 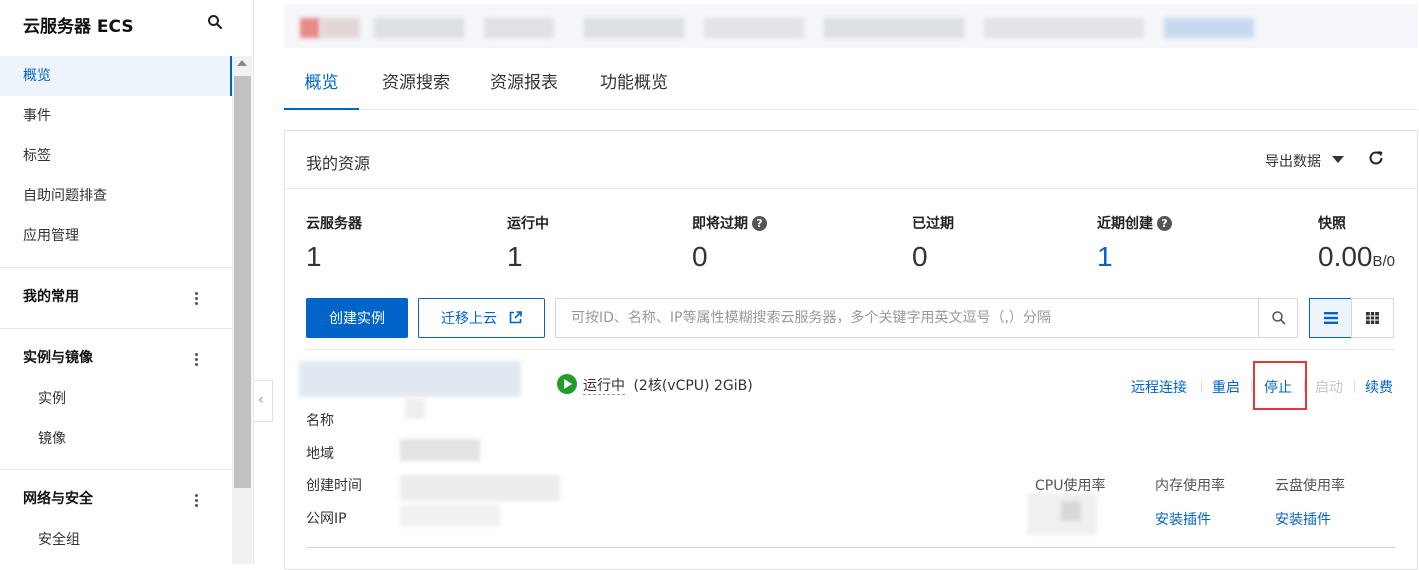 What do you see at coordinates (1280, 385) in the screenshot?
I see `highlight-box` at bounding box center [1280, 385].